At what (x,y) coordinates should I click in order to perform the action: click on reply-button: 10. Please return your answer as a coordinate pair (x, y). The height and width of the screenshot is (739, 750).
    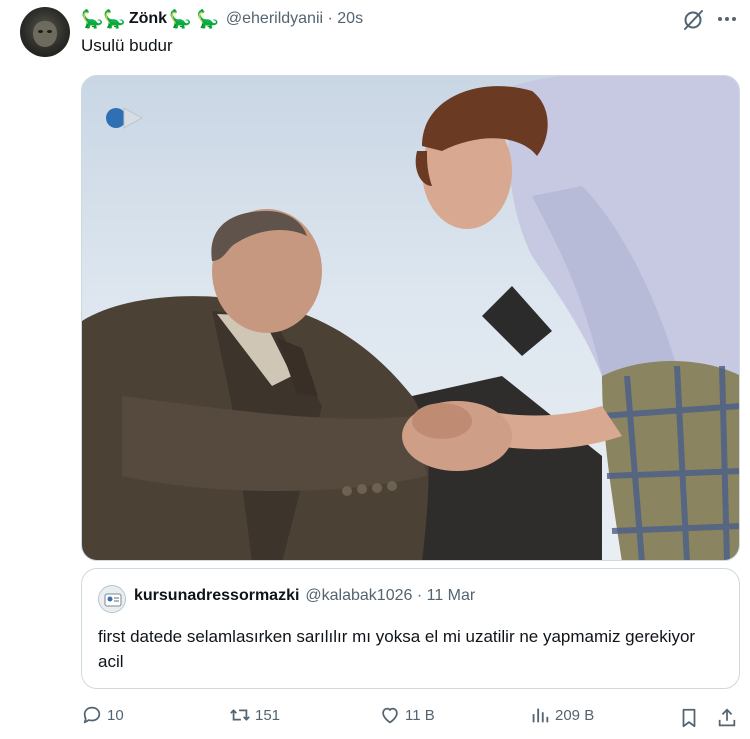
    Looking at the image, I should click on (102, 715).